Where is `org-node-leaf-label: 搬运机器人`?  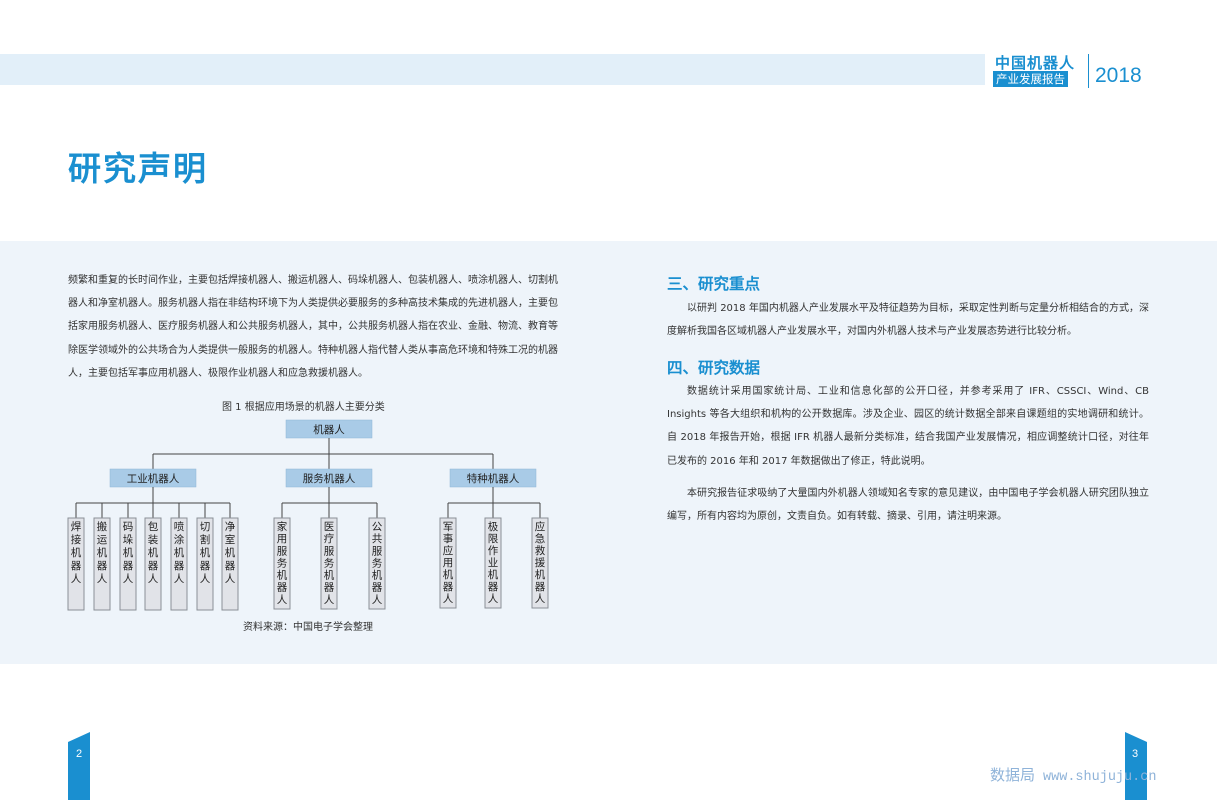
org-node-leaf-label: 搬运机器人 is located at coordinates (102, 552).